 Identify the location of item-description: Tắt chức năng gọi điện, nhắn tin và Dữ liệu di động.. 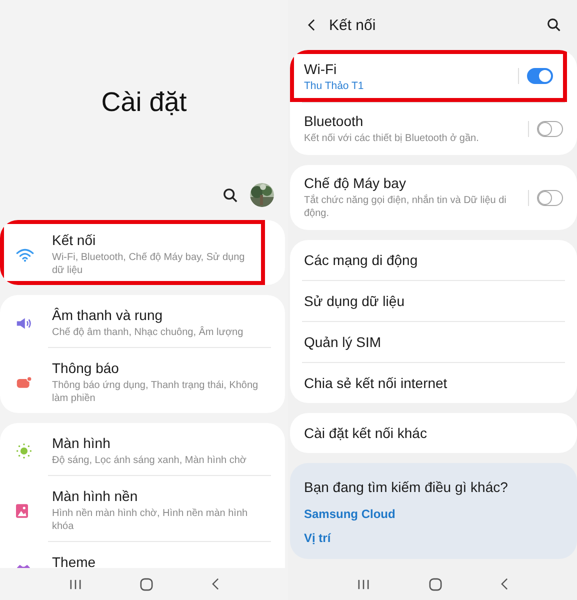
(406, 207).